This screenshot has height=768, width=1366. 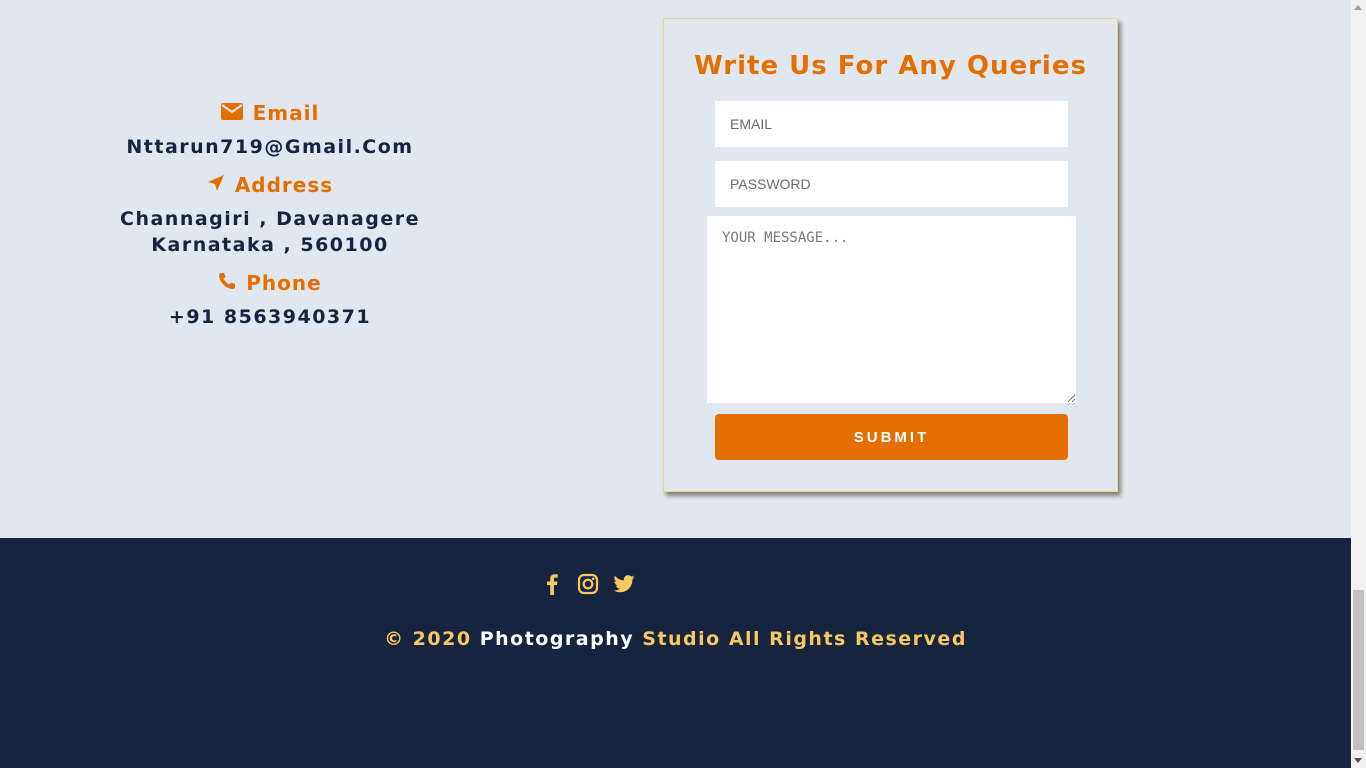 I want to click on submit-button: SUBMIT, so click(x=891, y=437).